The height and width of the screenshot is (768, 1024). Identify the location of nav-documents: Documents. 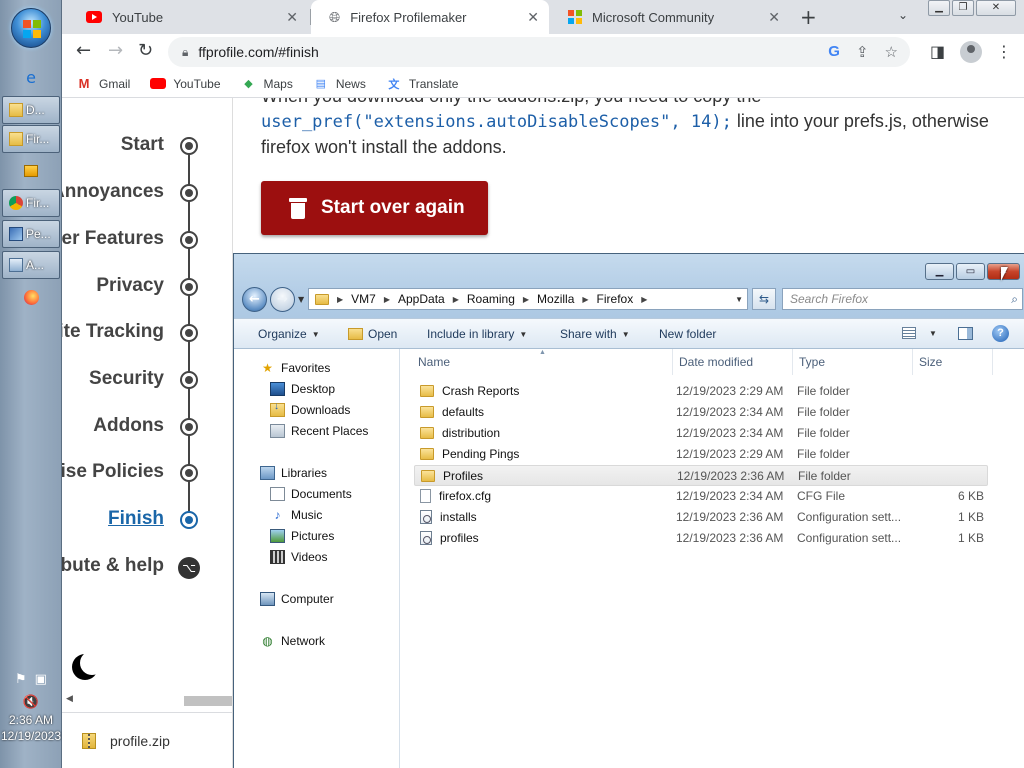
(311, 494).